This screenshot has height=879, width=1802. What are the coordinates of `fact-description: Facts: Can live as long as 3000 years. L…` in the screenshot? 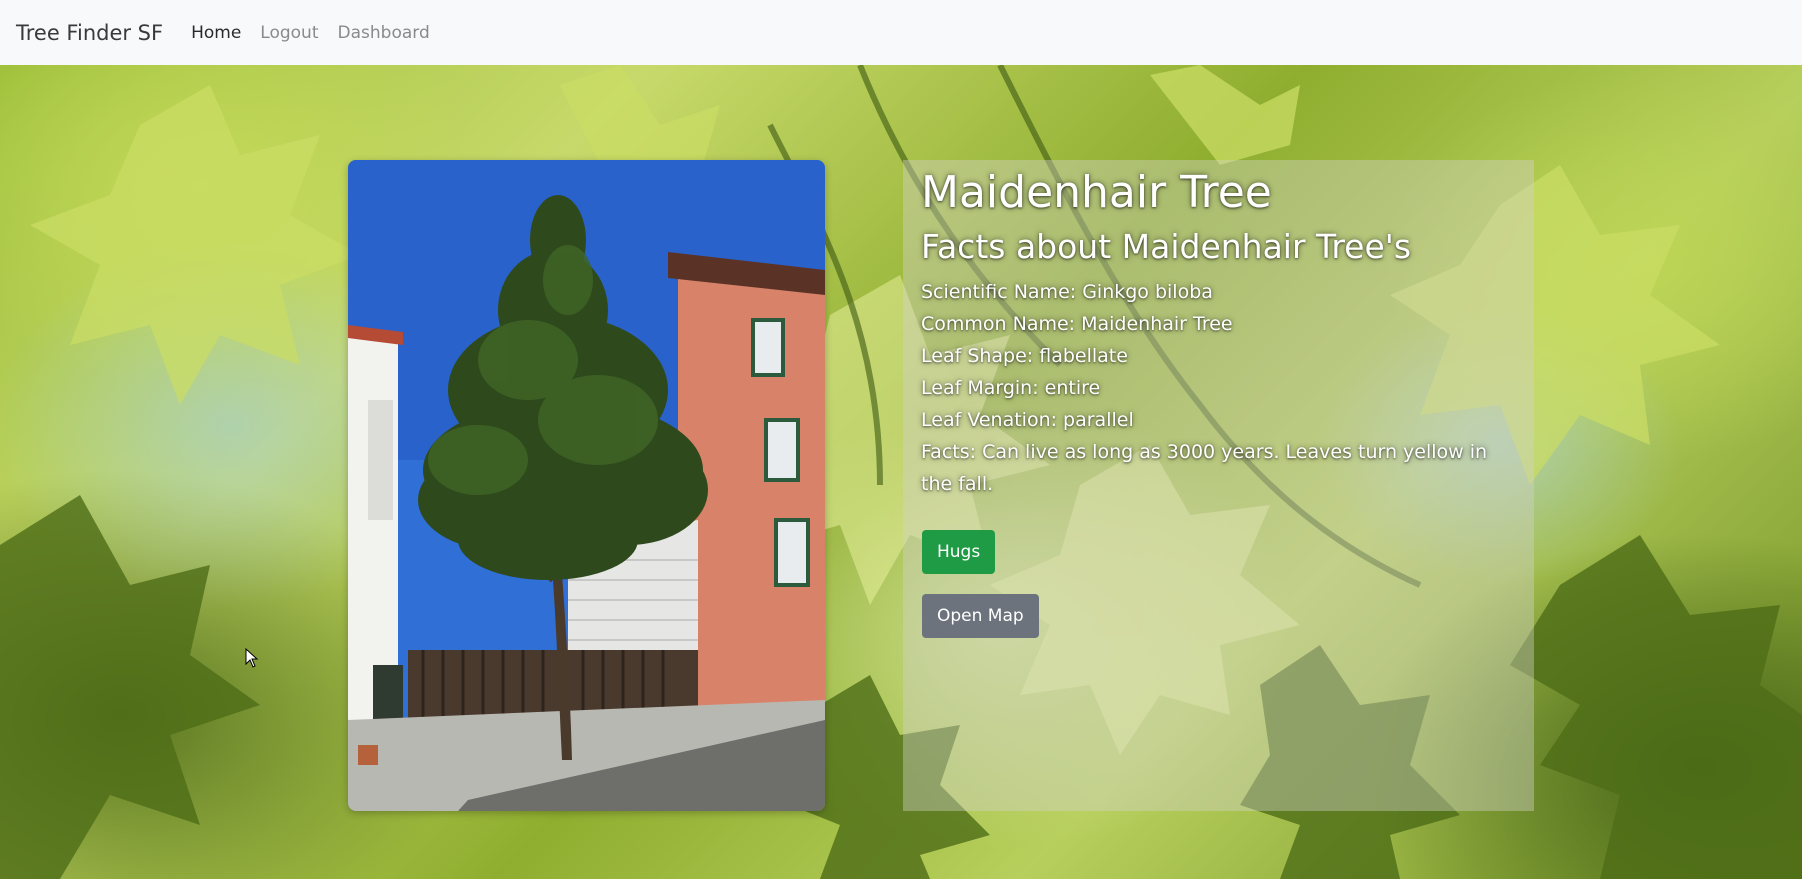 It's located at (1204, 468).